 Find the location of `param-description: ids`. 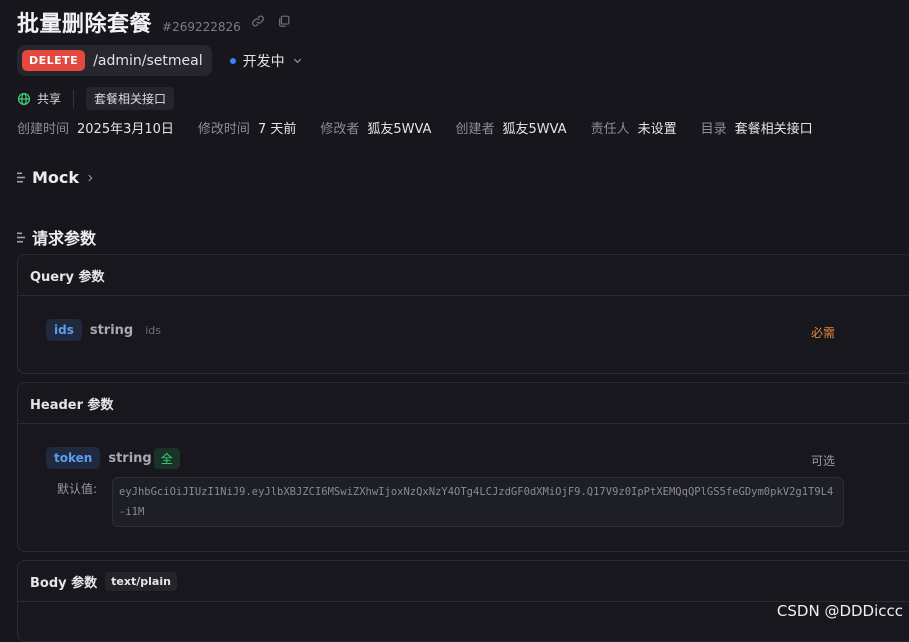

param-description: ids is located at coordinates (153, 330).